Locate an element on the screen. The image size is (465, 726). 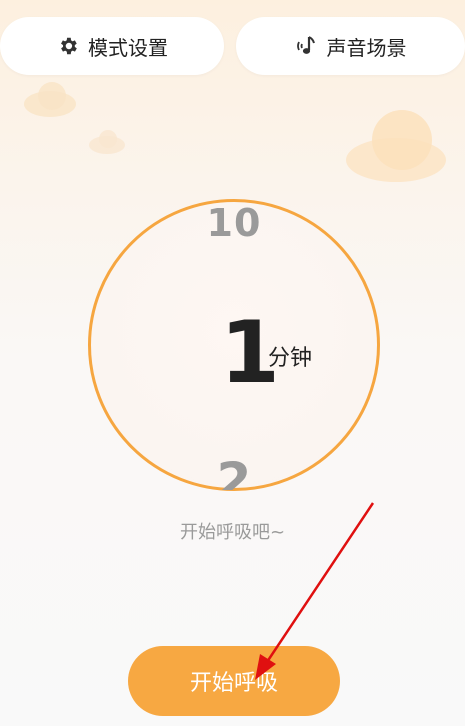
cloud-decoration-left is located at coordinates (50, 99).